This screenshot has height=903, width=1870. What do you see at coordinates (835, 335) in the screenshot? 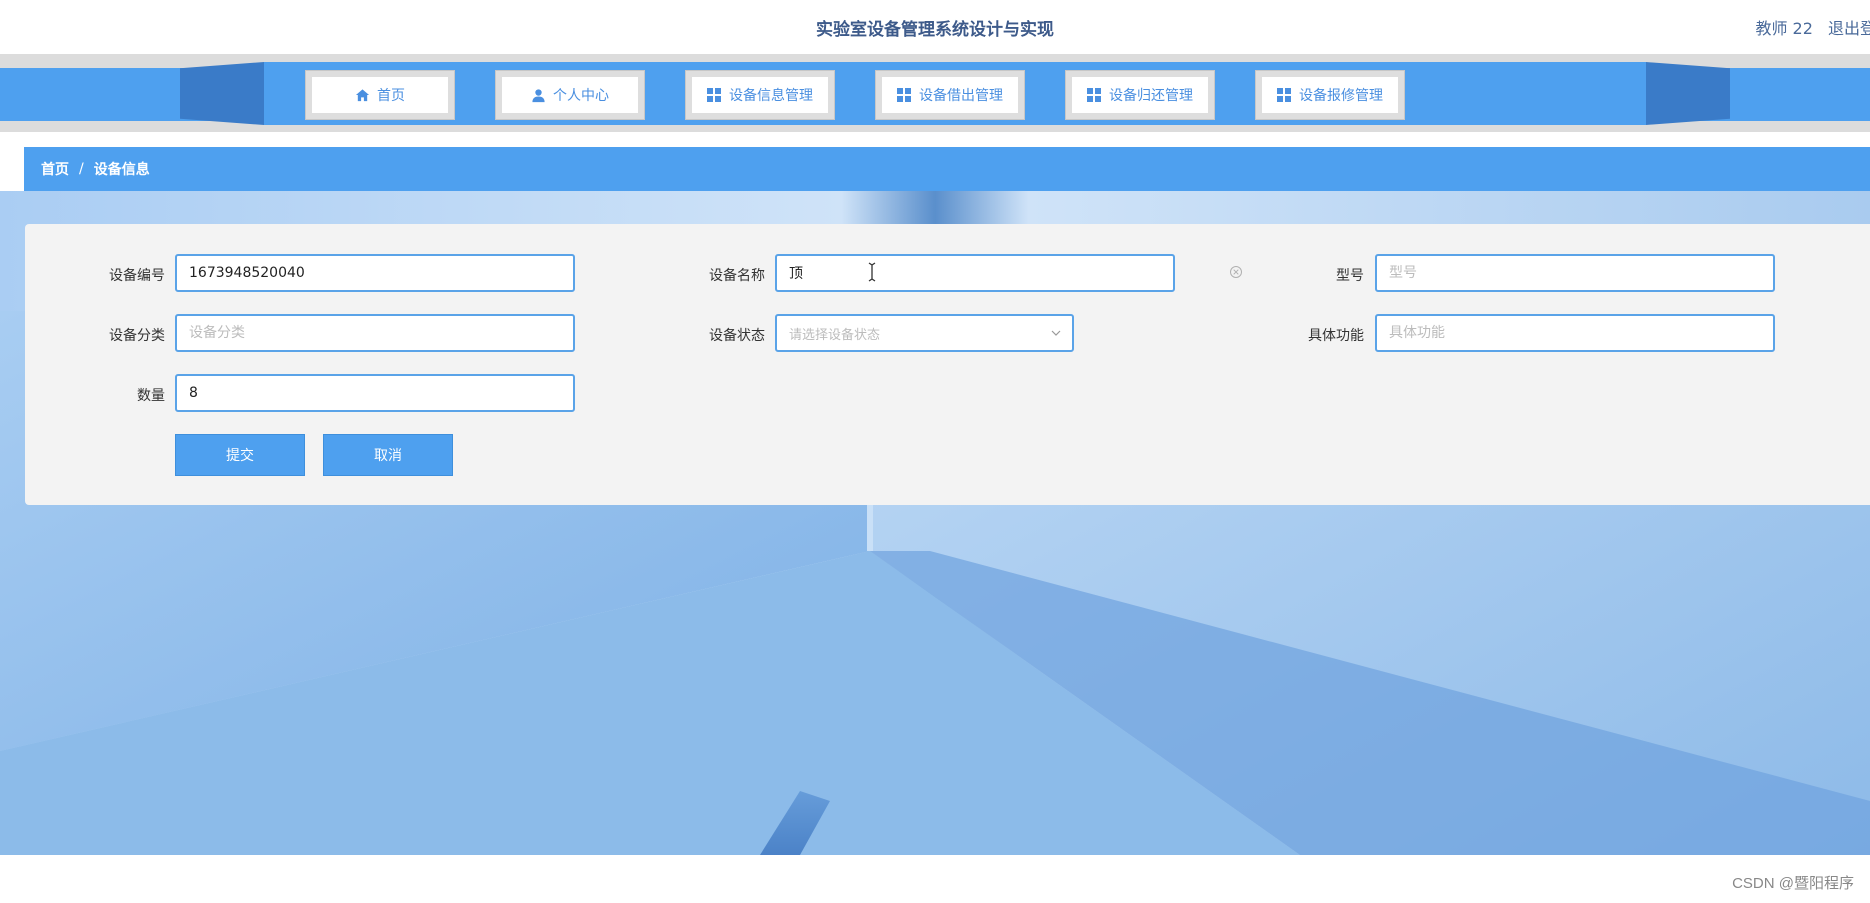
I see `status-select-placeholder: 请选择设备状态` at bounding box center [835, 335].